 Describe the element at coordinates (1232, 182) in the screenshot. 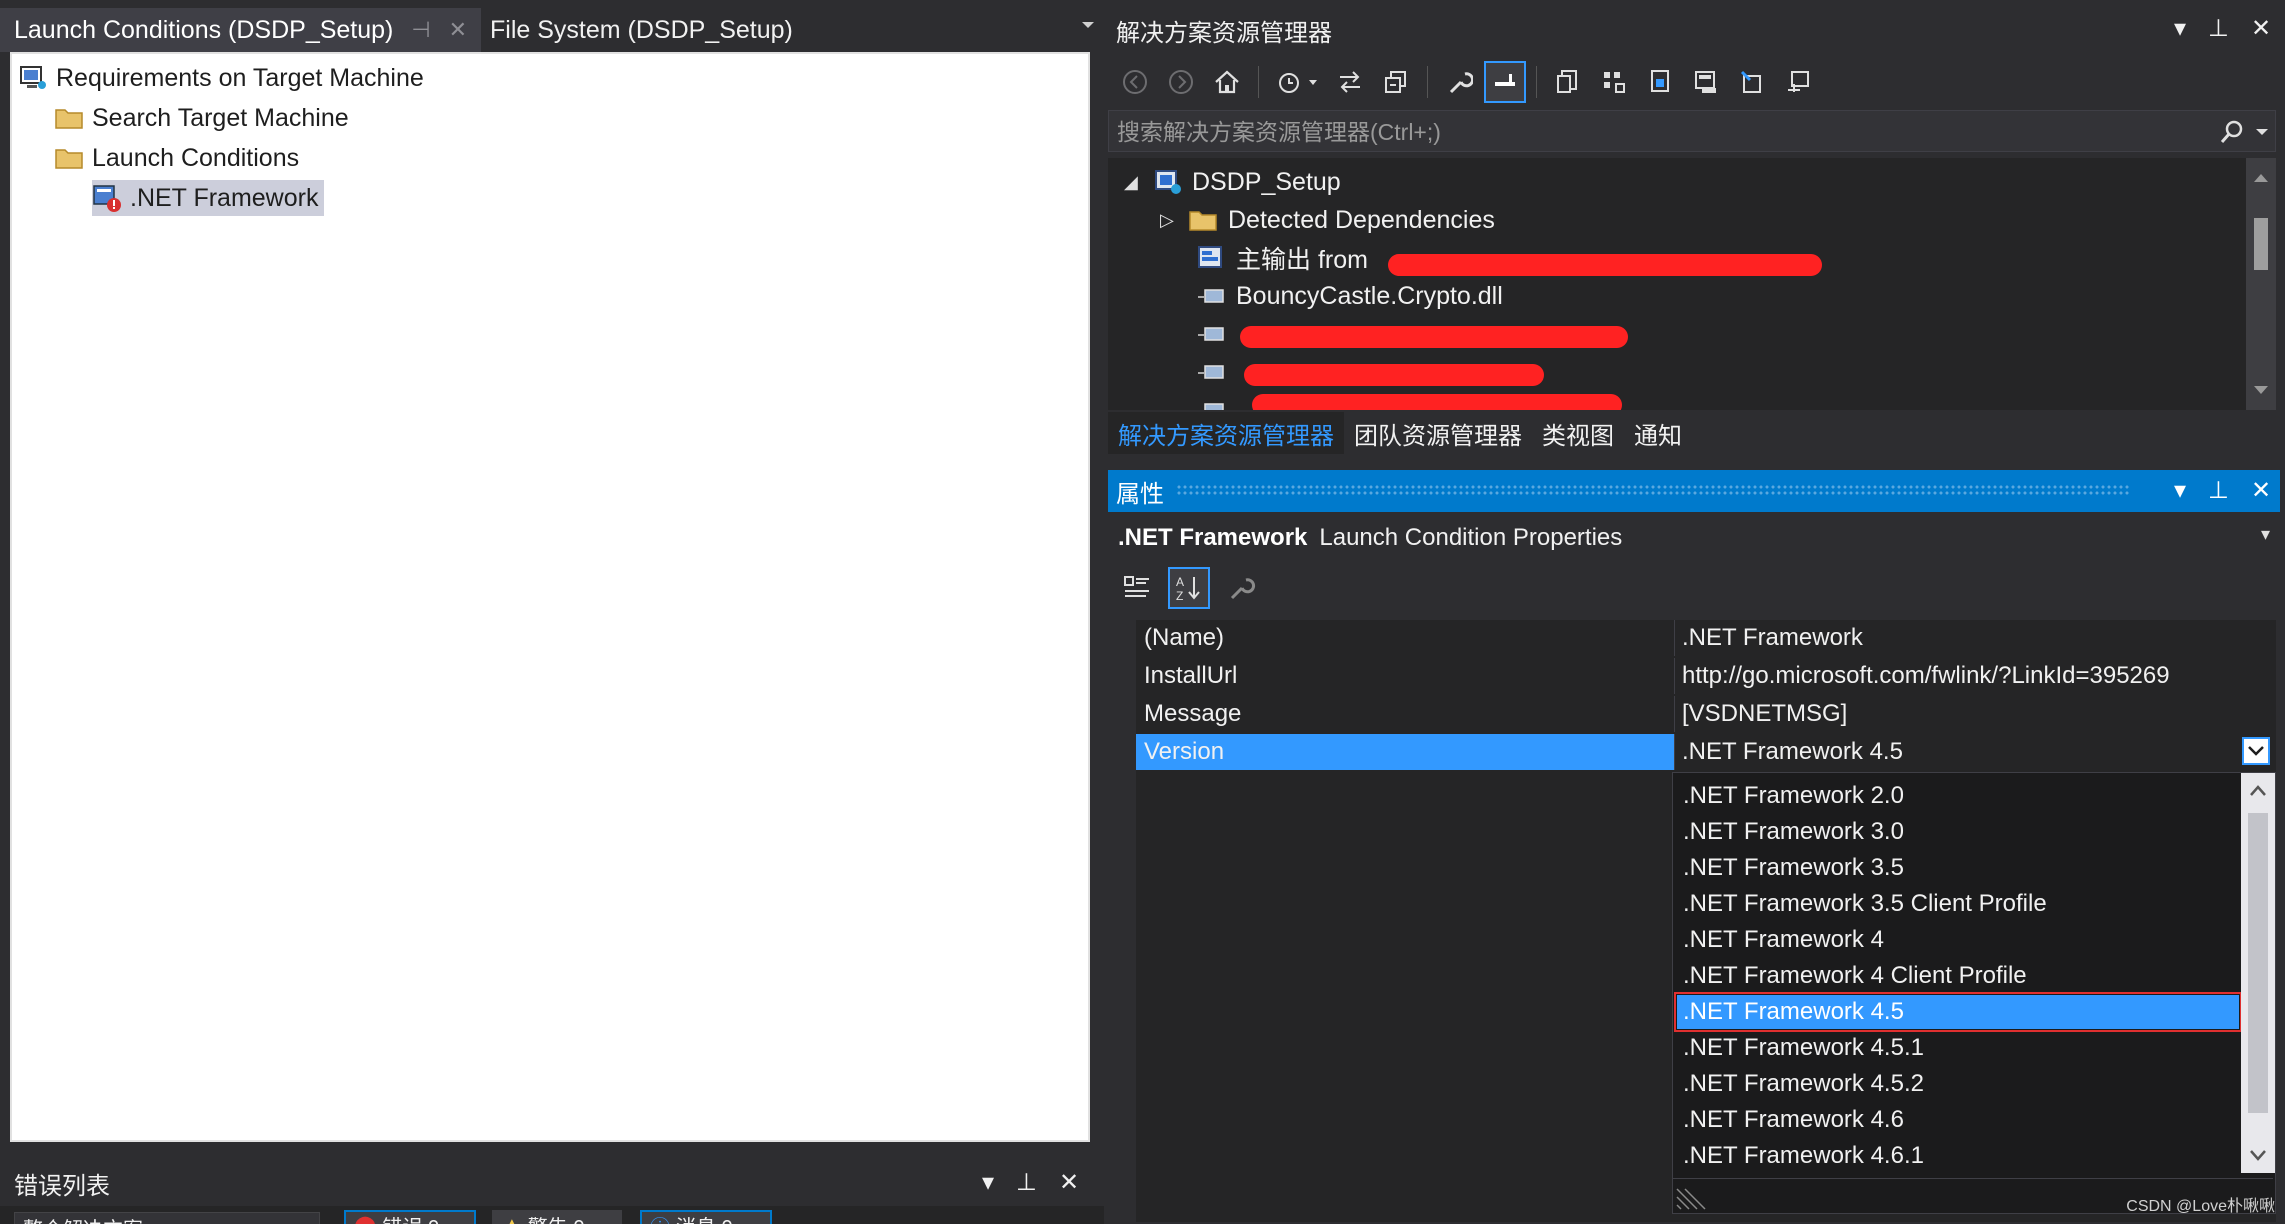

I see `tree-node-project: ◢ DSDP_Setup` at that location.